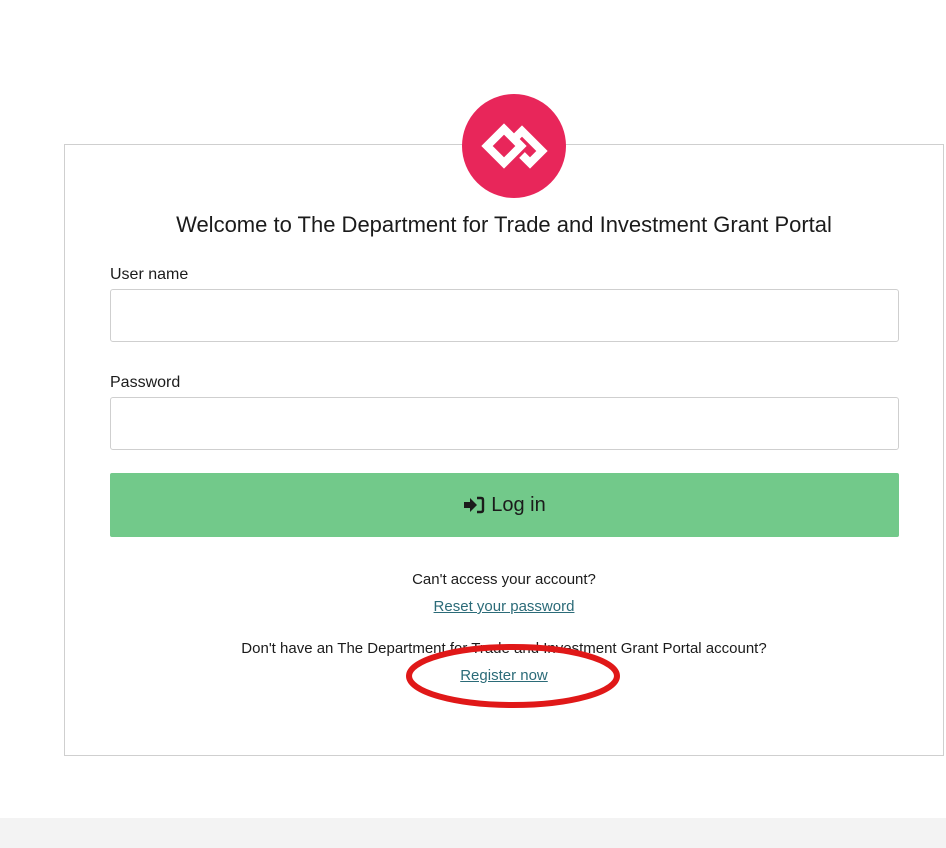  What do you see at coordinates (149, 274) in the screenshot?
I see `username-label: User name` at bounding box center [149, 274].